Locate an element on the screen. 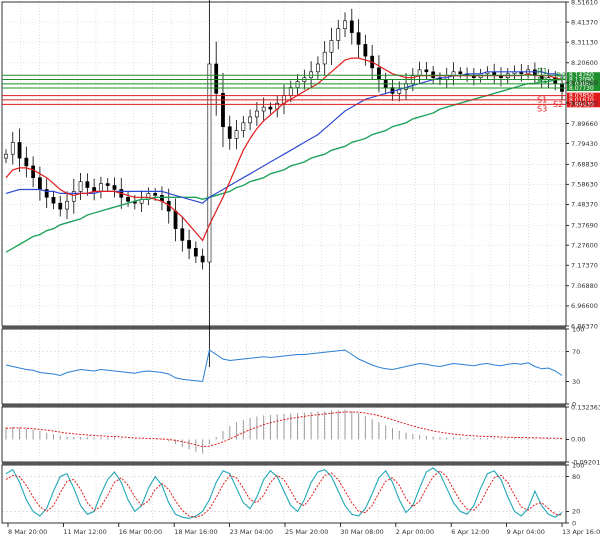 The width and height of the screenshot is (600, 537). stochastic-y-tick-label: 100 is located at coordinates (578, 465).